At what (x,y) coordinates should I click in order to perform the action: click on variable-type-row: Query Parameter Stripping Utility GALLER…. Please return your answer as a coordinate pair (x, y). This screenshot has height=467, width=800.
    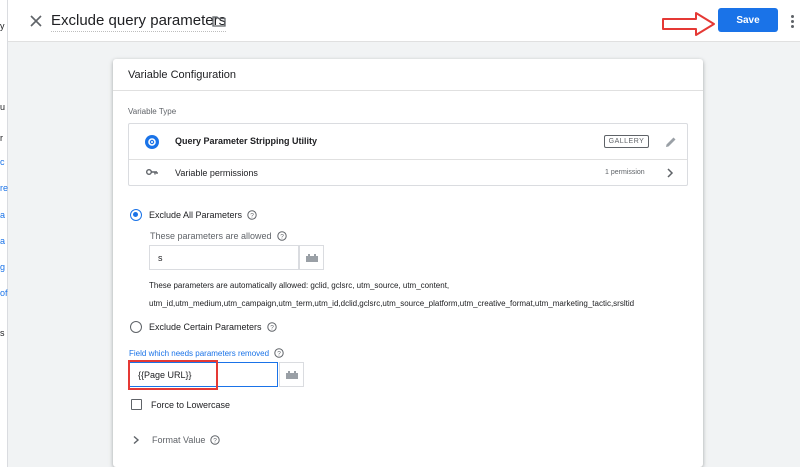
    Looking at the image, I should click on (408, 142).